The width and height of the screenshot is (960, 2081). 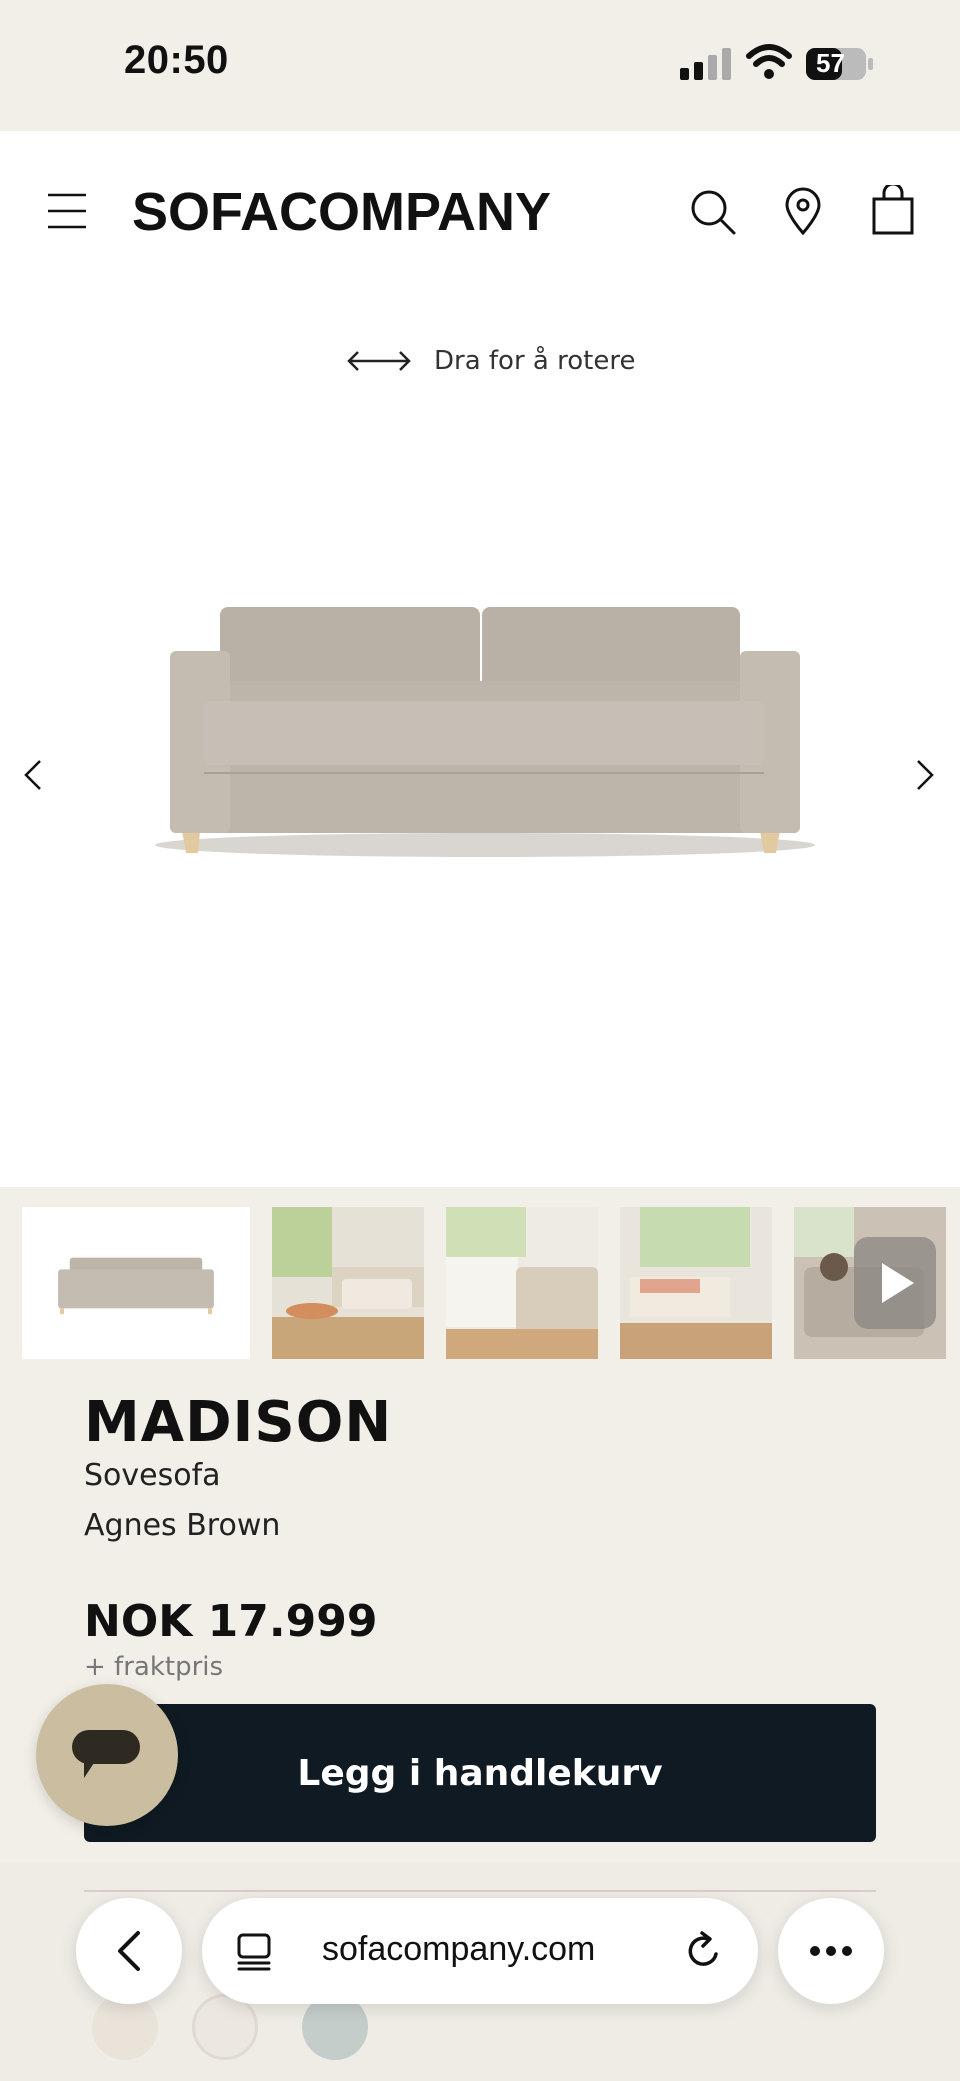 What do you see at coordinates (225, 2027) in the screenshot?
I see `color-swatch` at bounding box center [225, 2027].